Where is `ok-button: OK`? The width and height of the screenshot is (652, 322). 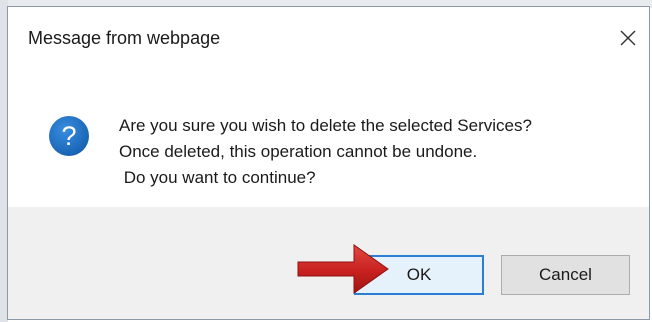 ok-button: OK is located at coordinates (419, 275).